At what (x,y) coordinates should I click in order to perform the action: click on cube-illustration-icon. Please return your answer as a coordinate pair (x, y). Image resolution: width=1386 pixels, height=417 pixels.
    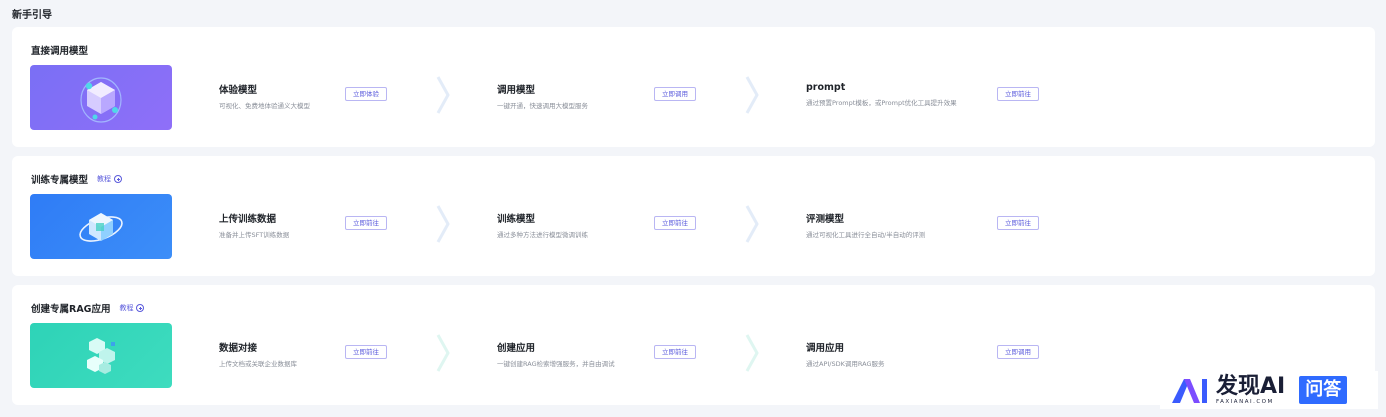
    Looking at the image, I should click on (101, 99).